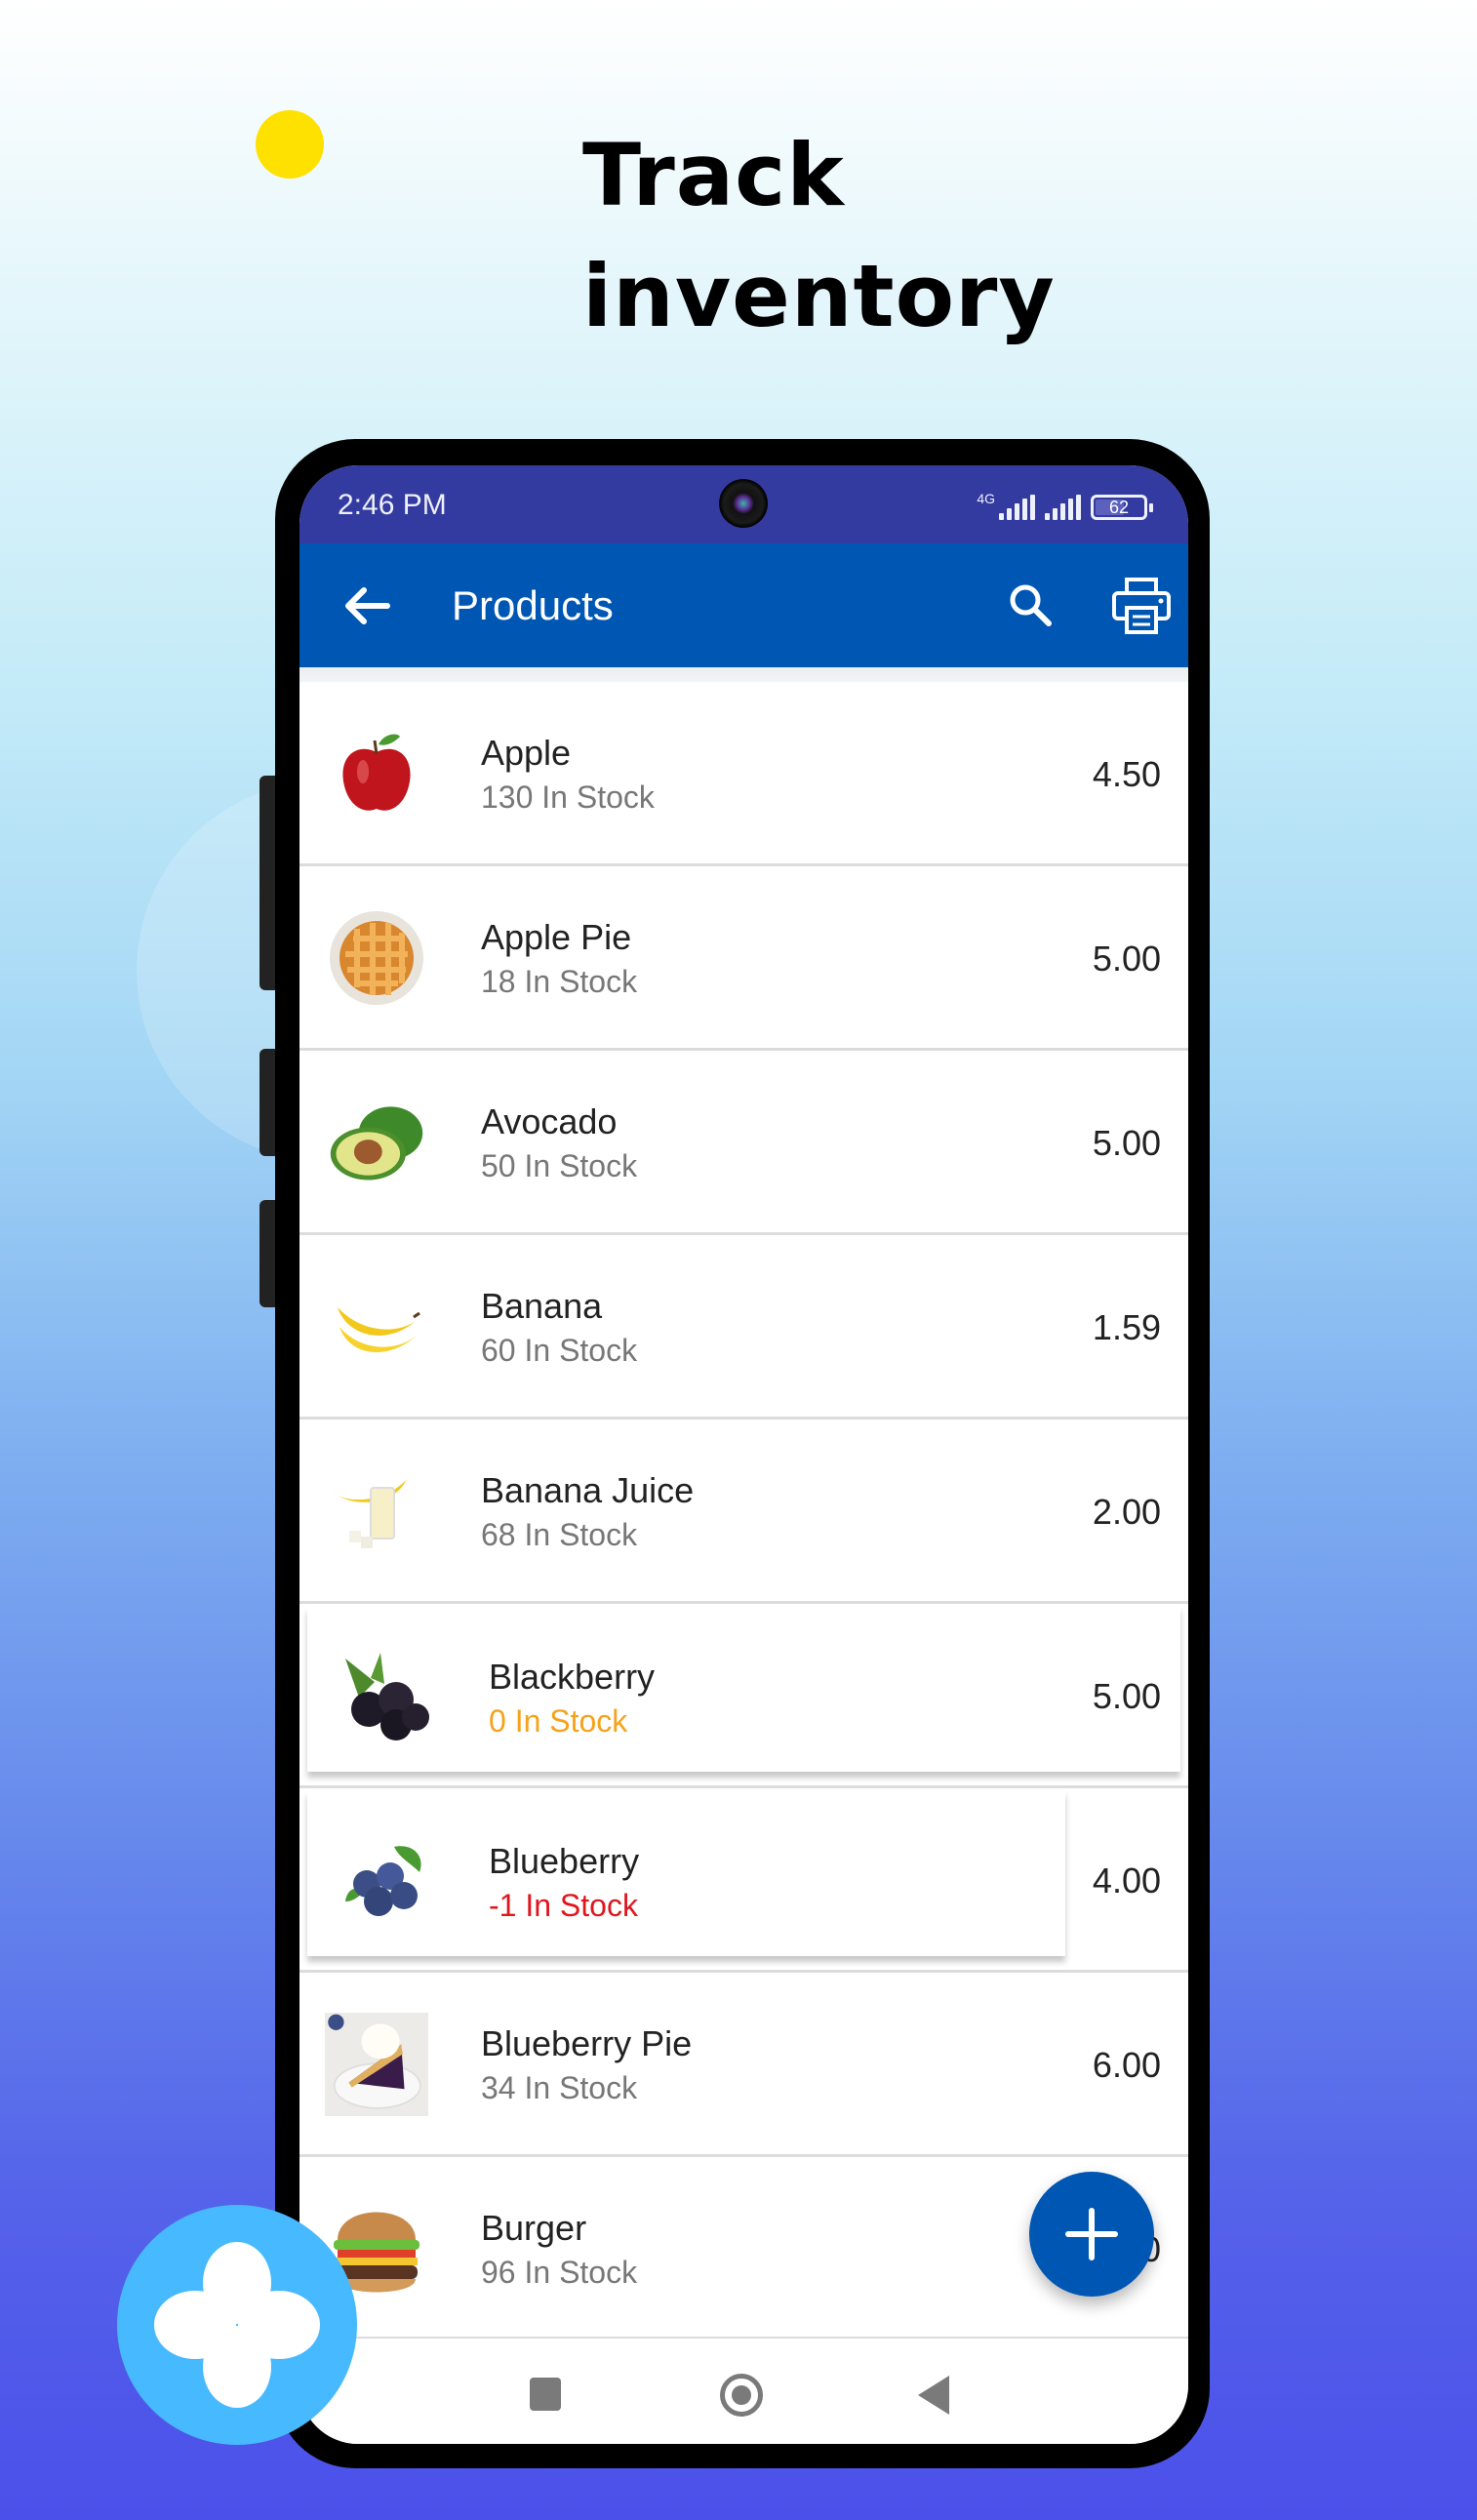 This screenshot has width=1477, height=2520. I want to click on phone-volume-button-up, so click(267, 1102).